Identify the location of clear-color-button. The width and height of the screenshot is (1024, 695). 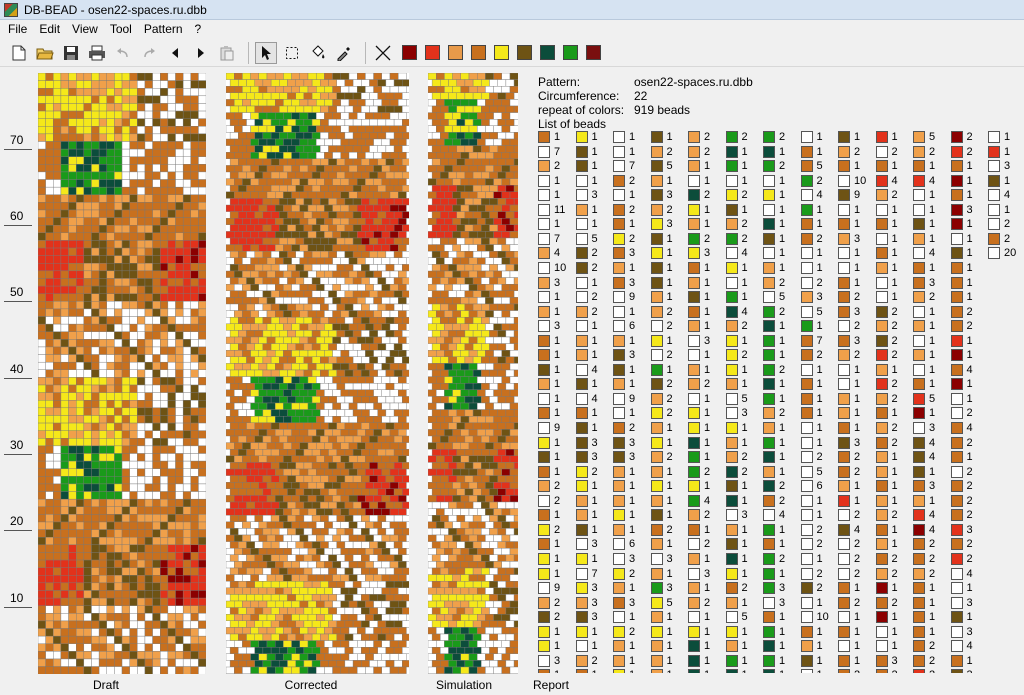
(383, 53).